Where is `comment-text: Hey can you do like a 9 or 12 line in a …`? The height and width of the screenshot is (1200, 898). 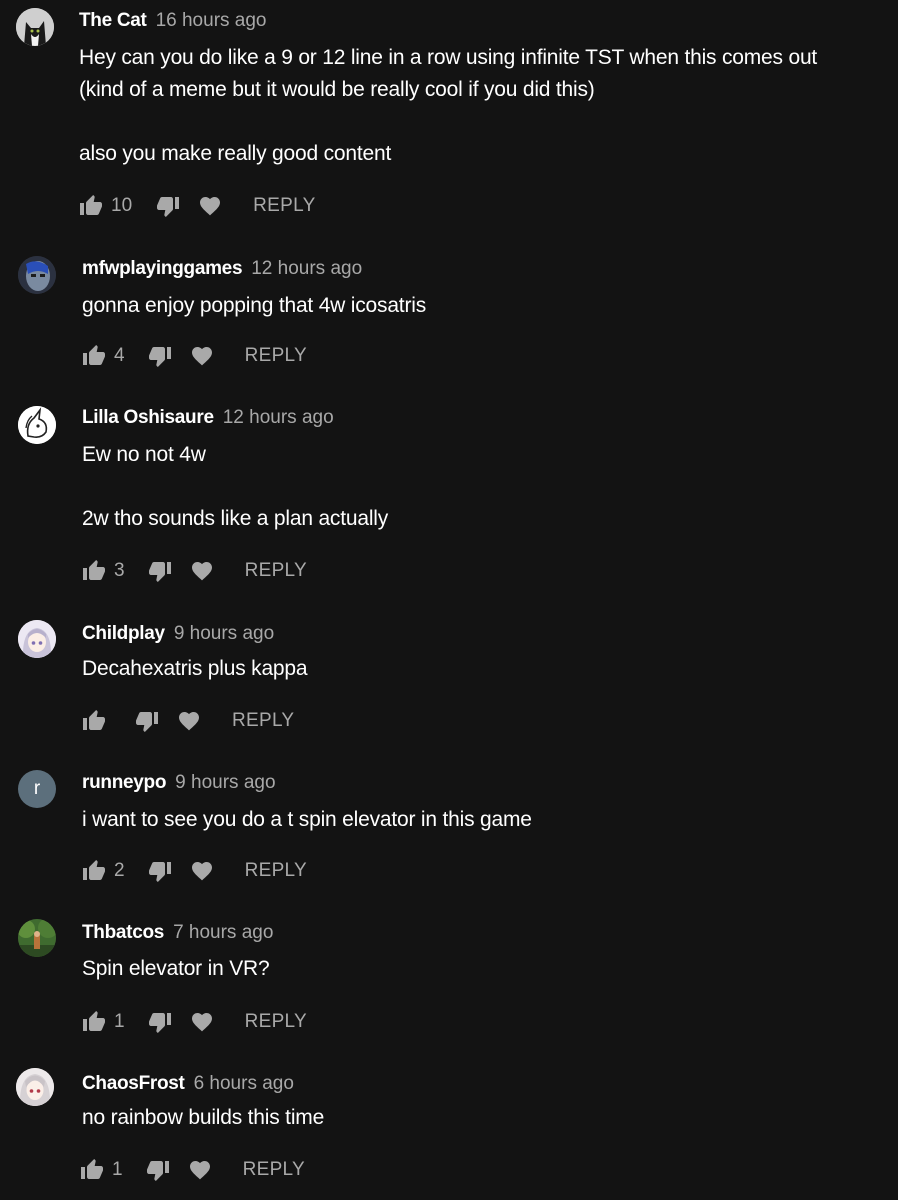
comment-text: Hey can you do like a 9 or 12 line in a … is located at coordinates (448, 106).